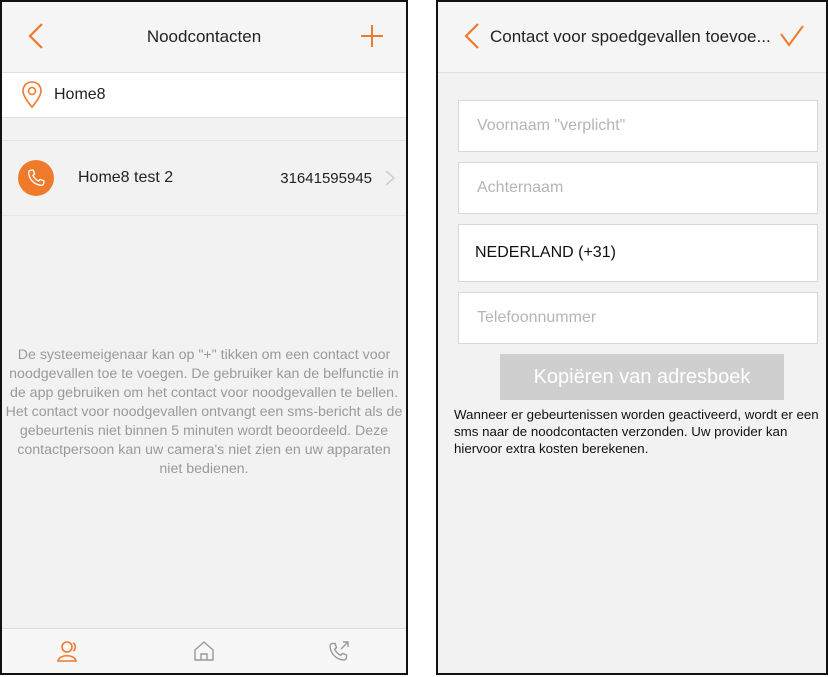  What do you see at coordinates (646, 318) in the screenshot?
I see `phone-number-input` at bounding box center [646, 318].